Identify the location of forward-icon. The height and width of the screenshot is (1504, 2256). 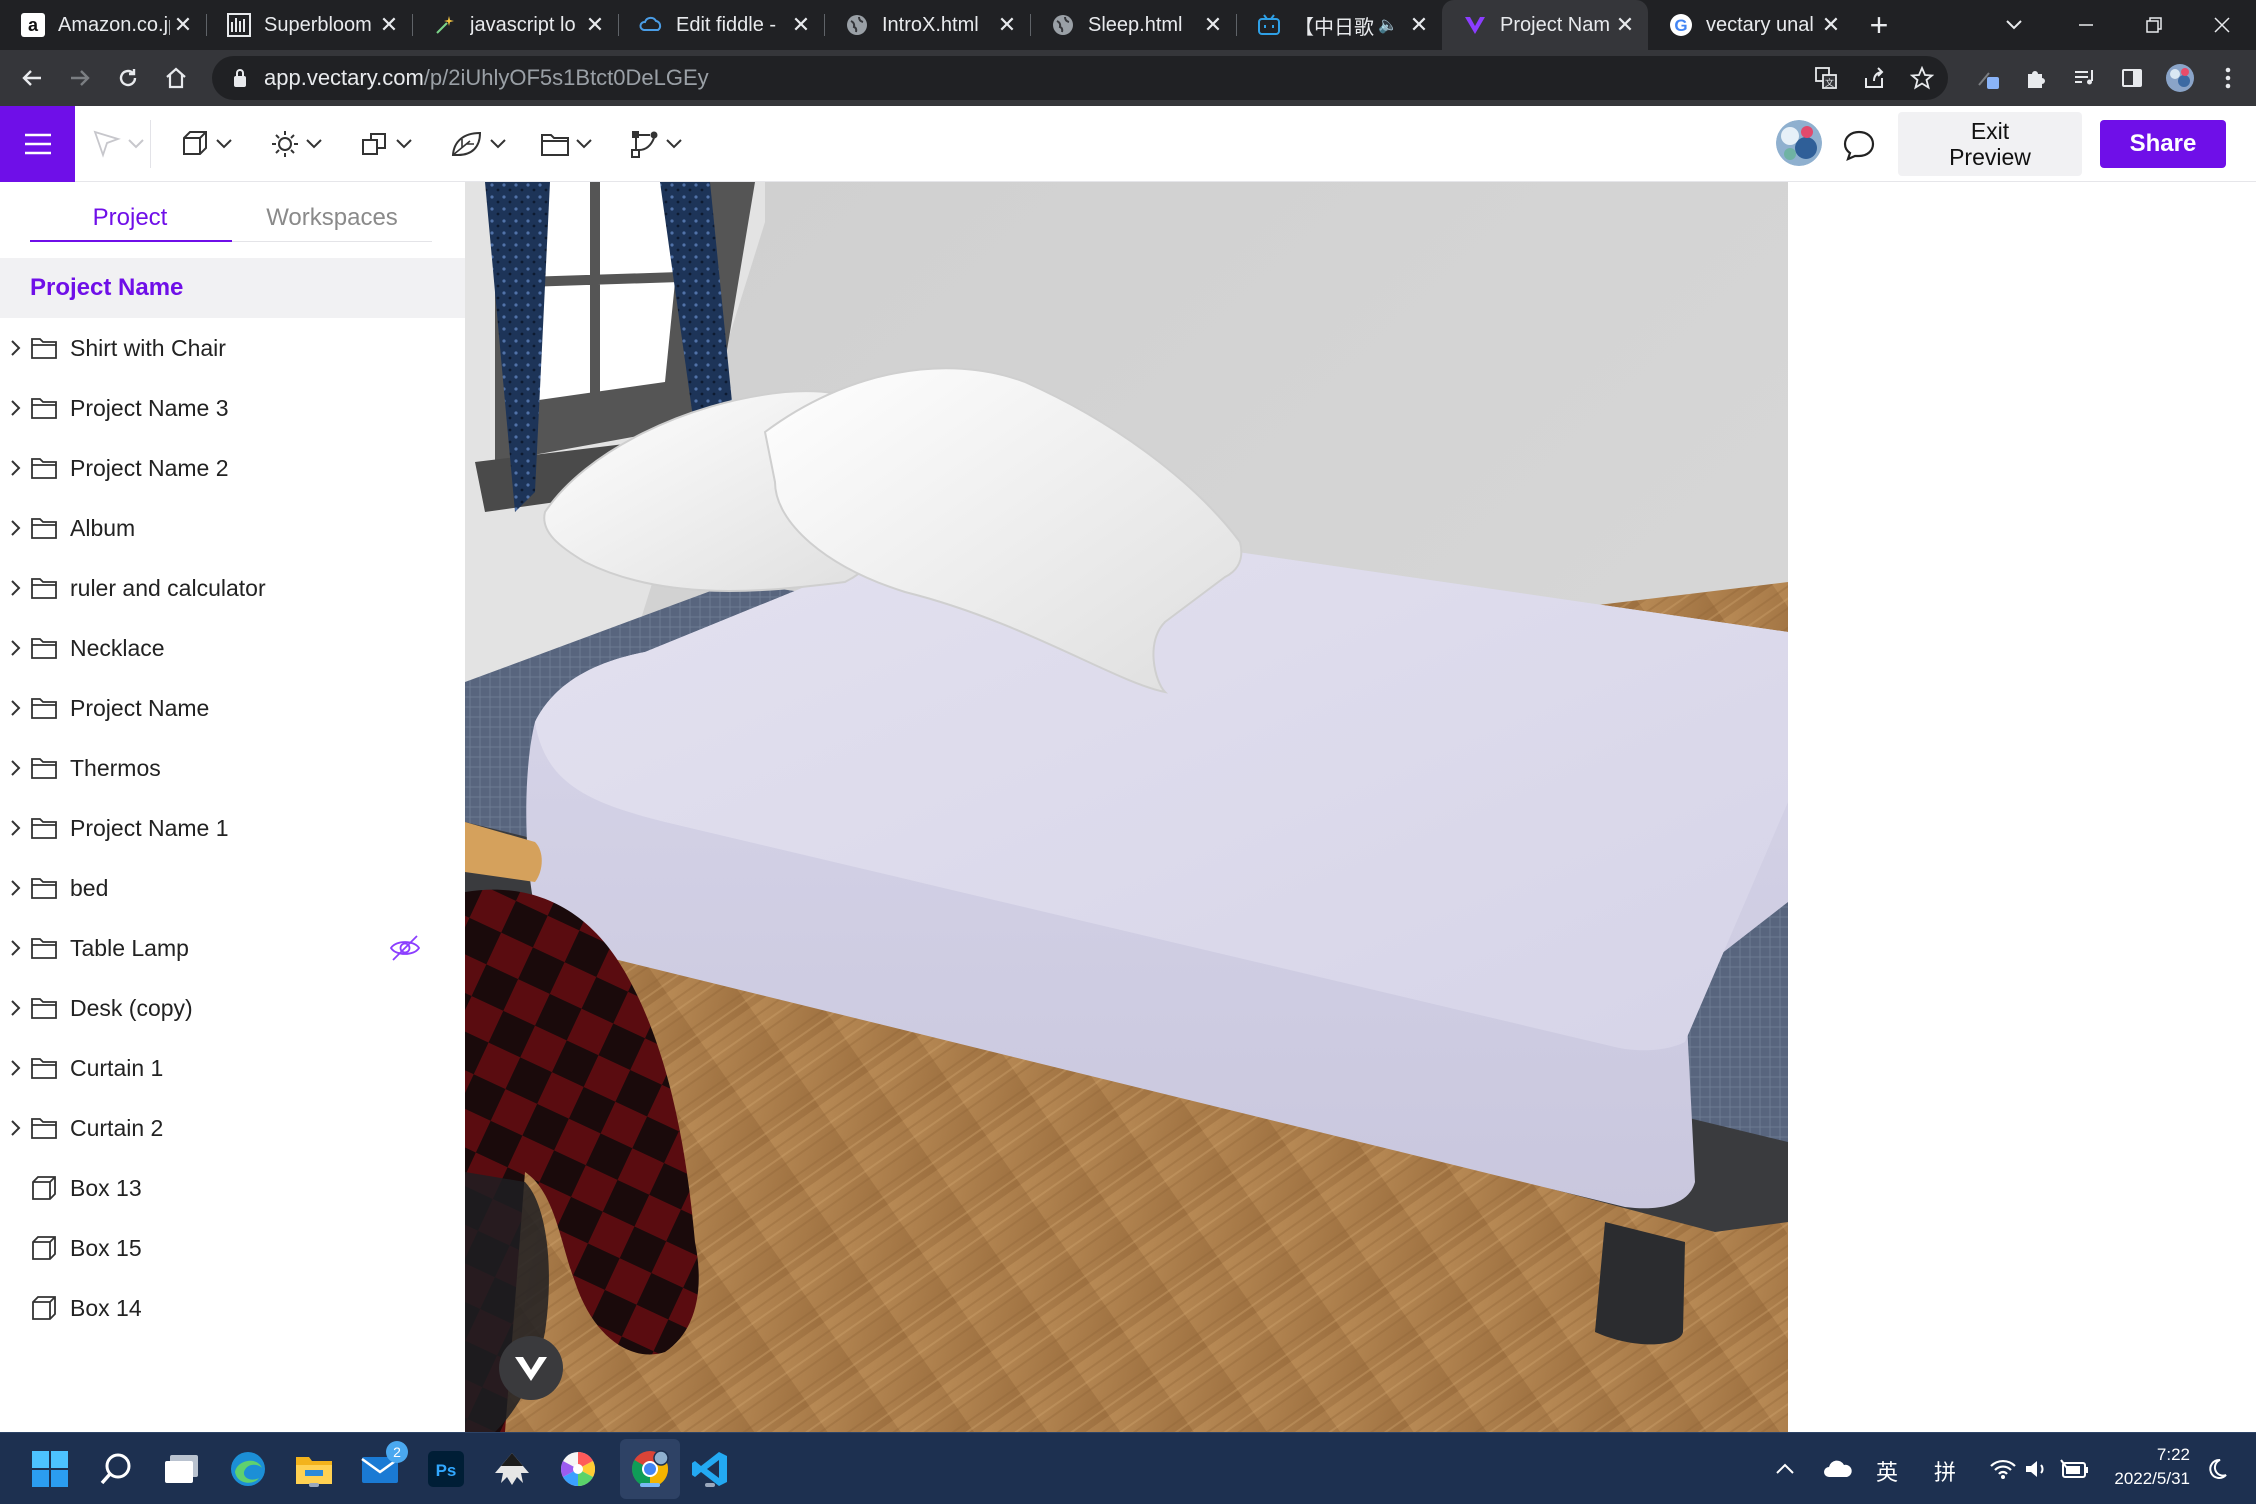
(80, 78).